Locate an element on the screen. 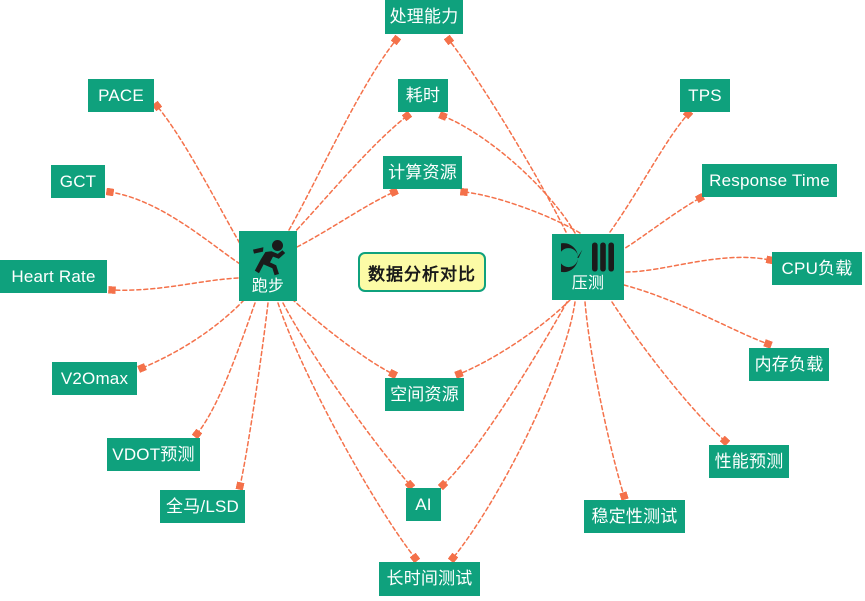 The width and height of the screenshot is (865, 601). leaf-label-throughput: 处理能力 is located at coordinates (424, 16).